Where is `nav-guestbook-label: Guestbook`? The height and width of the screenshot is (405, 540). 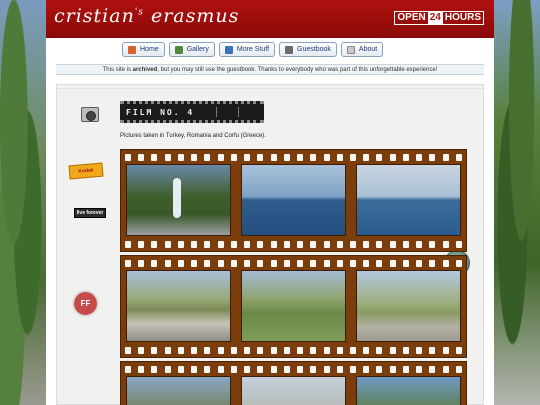
nav-guestbook-label: Guestbook is located at coordinates (314, 49).